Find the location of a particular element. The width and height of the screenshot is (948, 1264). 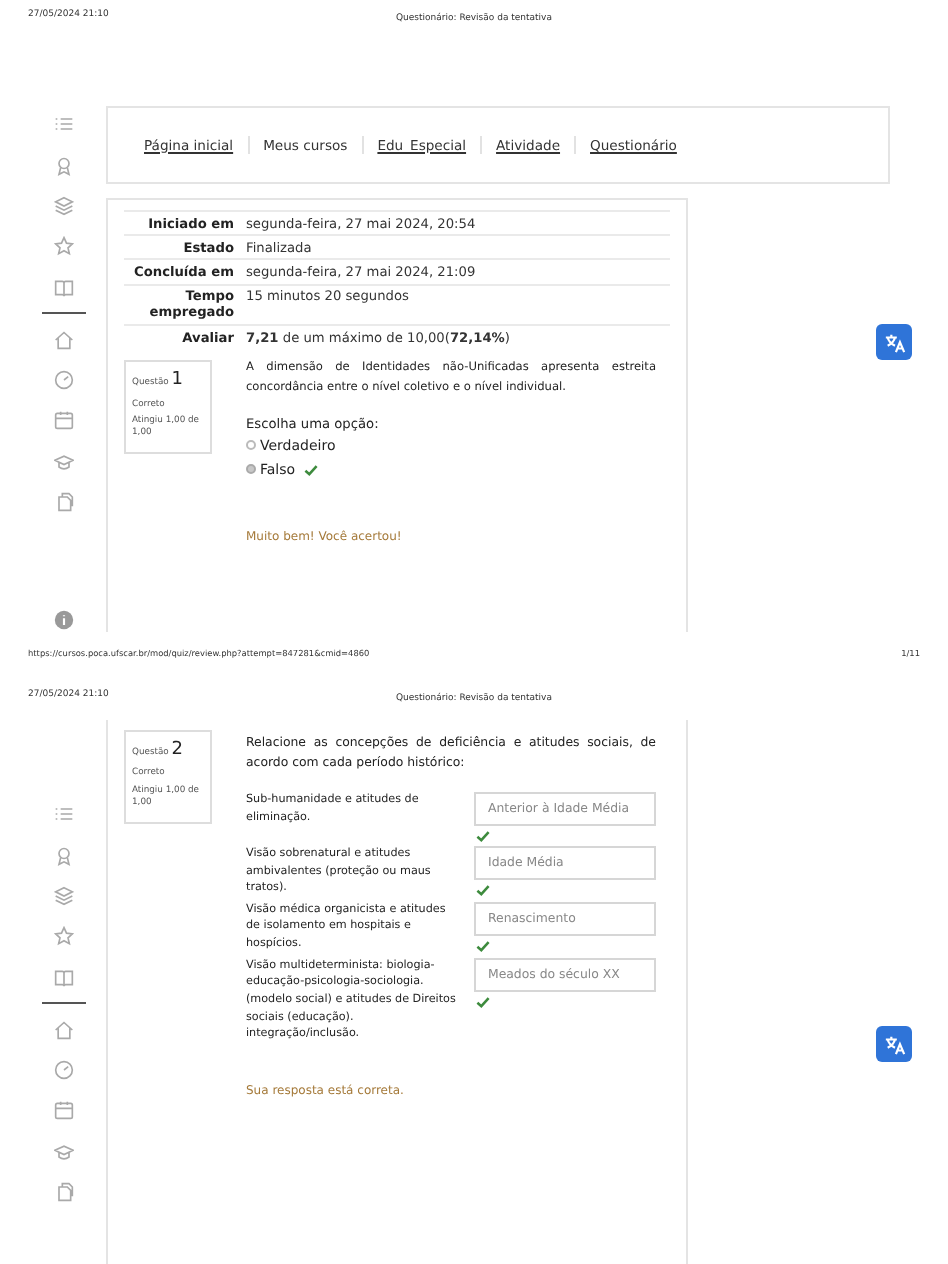

question-number: 1 is located at coordinates (177, 380).